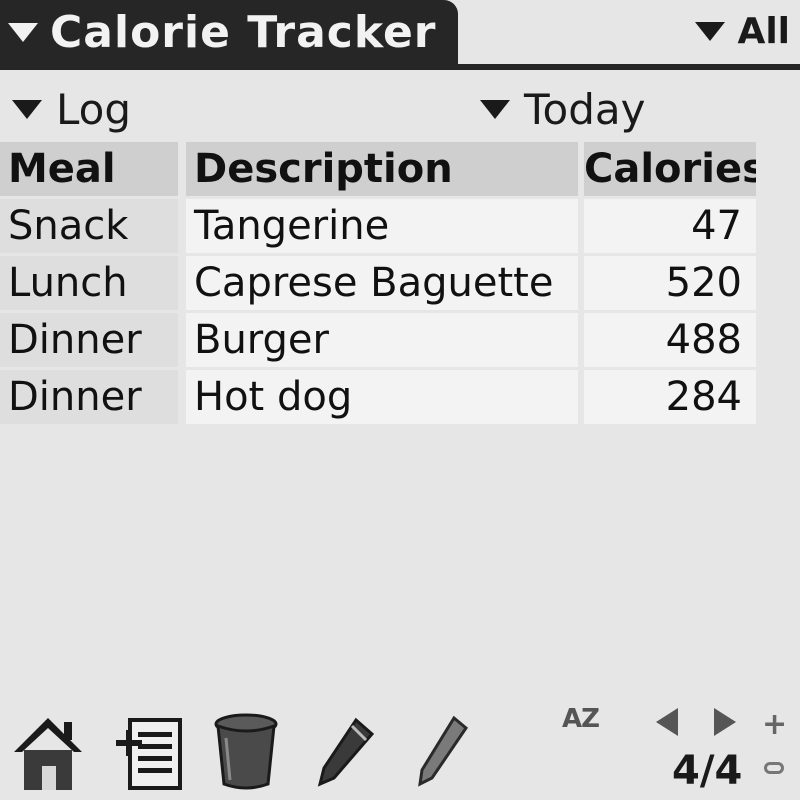 The height and width of the screenshot is (800, 800). Describe the element at coordinates (148, 752) in the screenshot. I see `add-entry-icon` at that location.